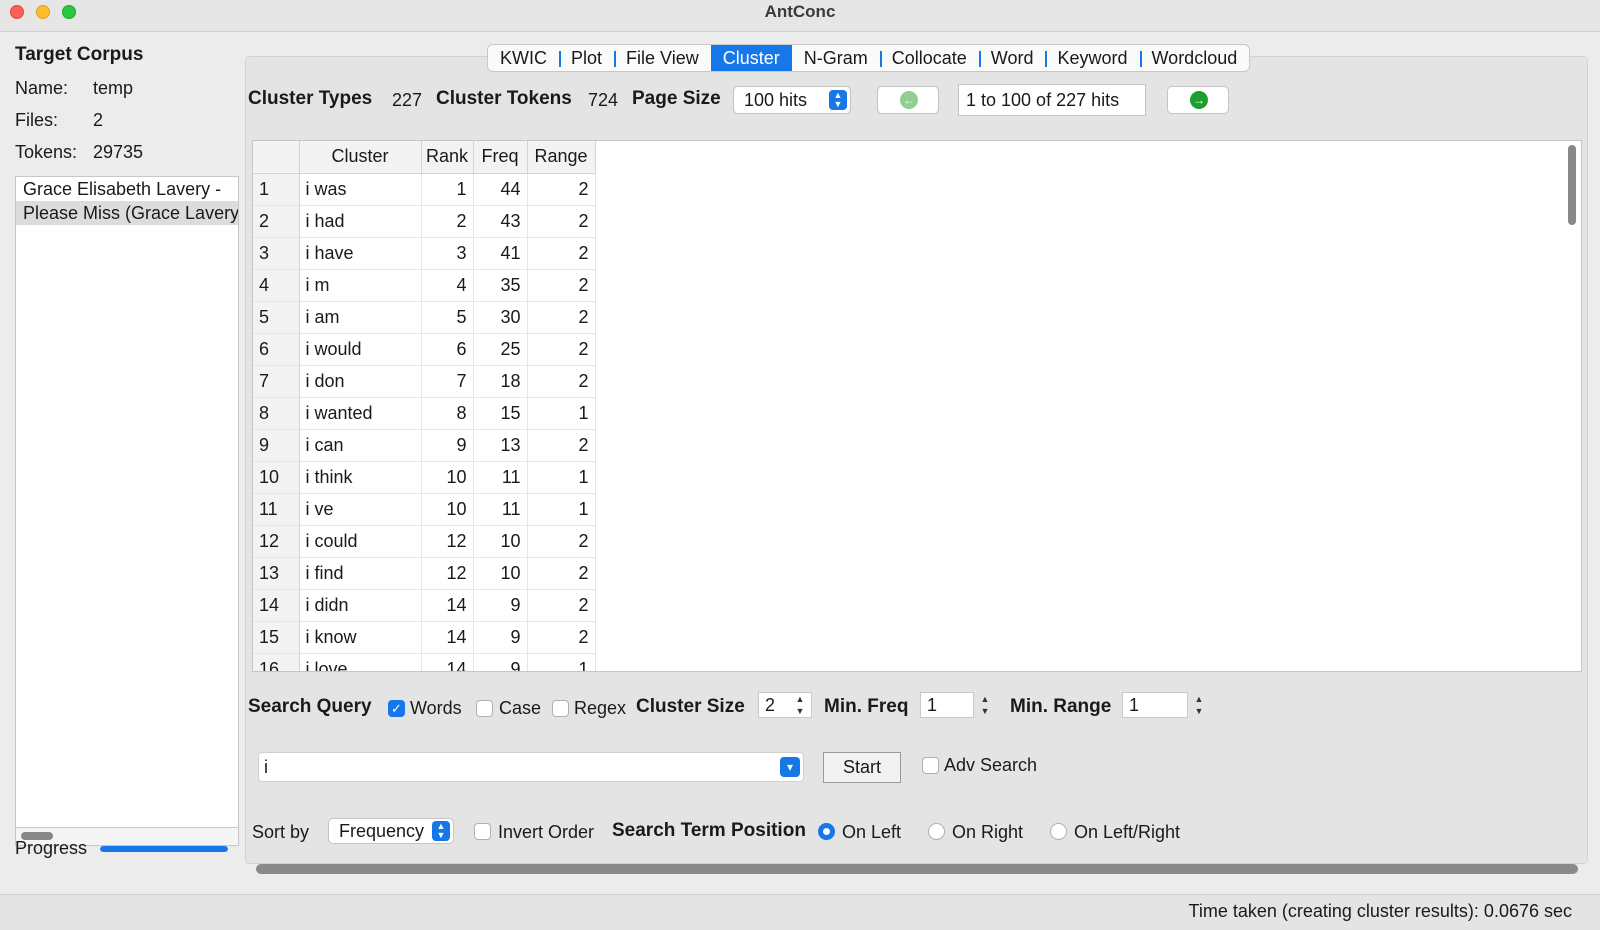 The width and height of the screenshot is (1600, 930). I want to click on freq-cell: 15, so click(500, 413).